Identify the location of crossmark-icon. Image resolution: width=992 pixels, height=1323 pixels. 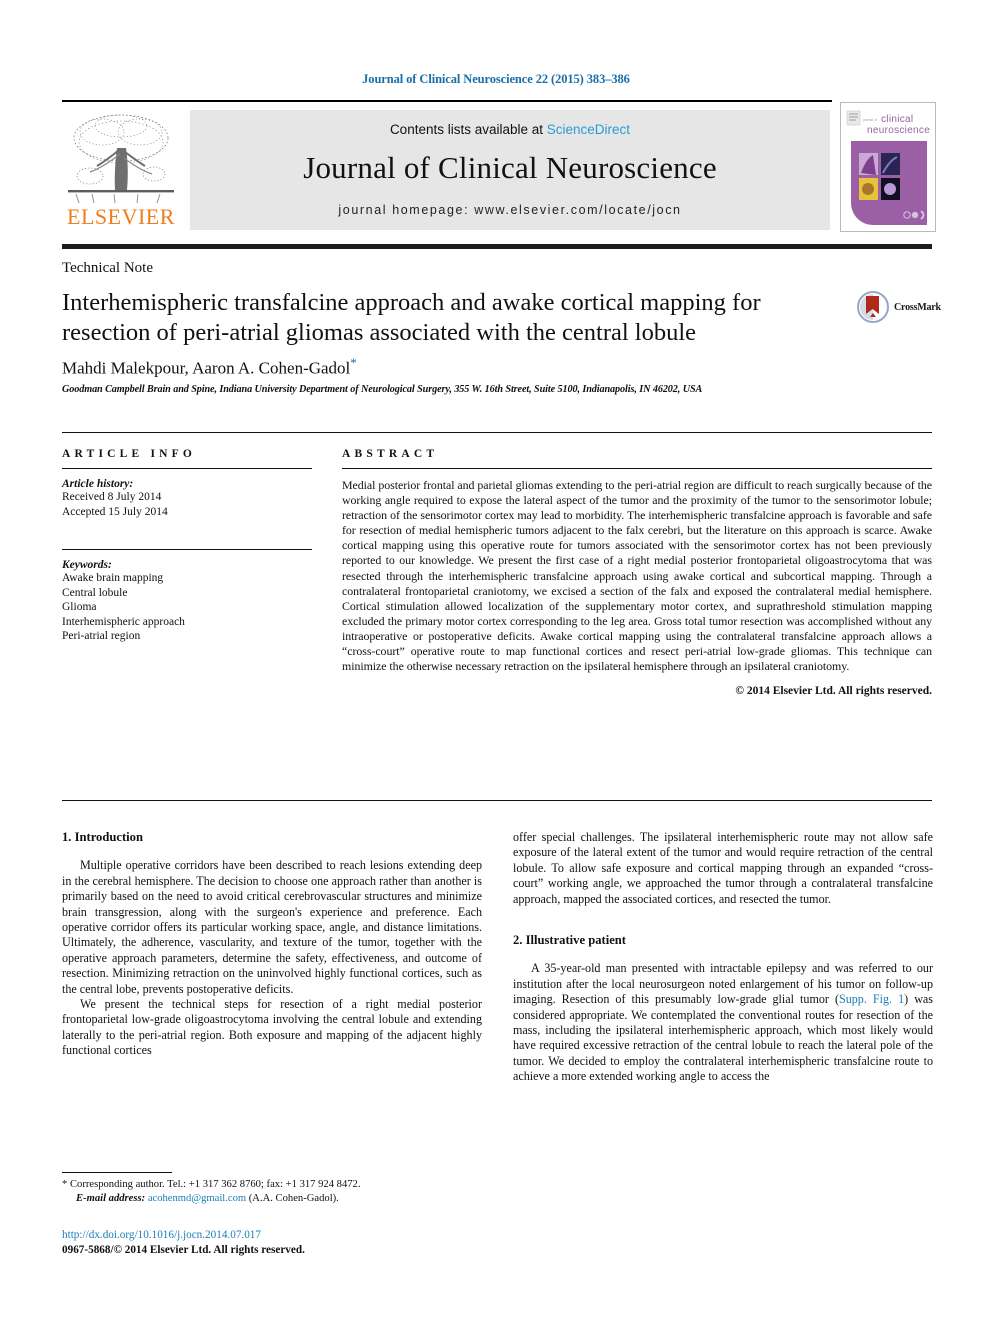
(873, 307).